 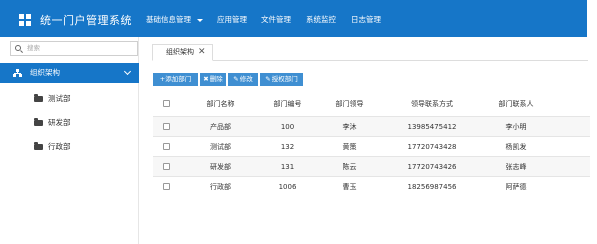 What do you see at coordinates (287, 167) in the screenshot?
I see `cell-dept-id: 131` at bounding box center [287, 167].